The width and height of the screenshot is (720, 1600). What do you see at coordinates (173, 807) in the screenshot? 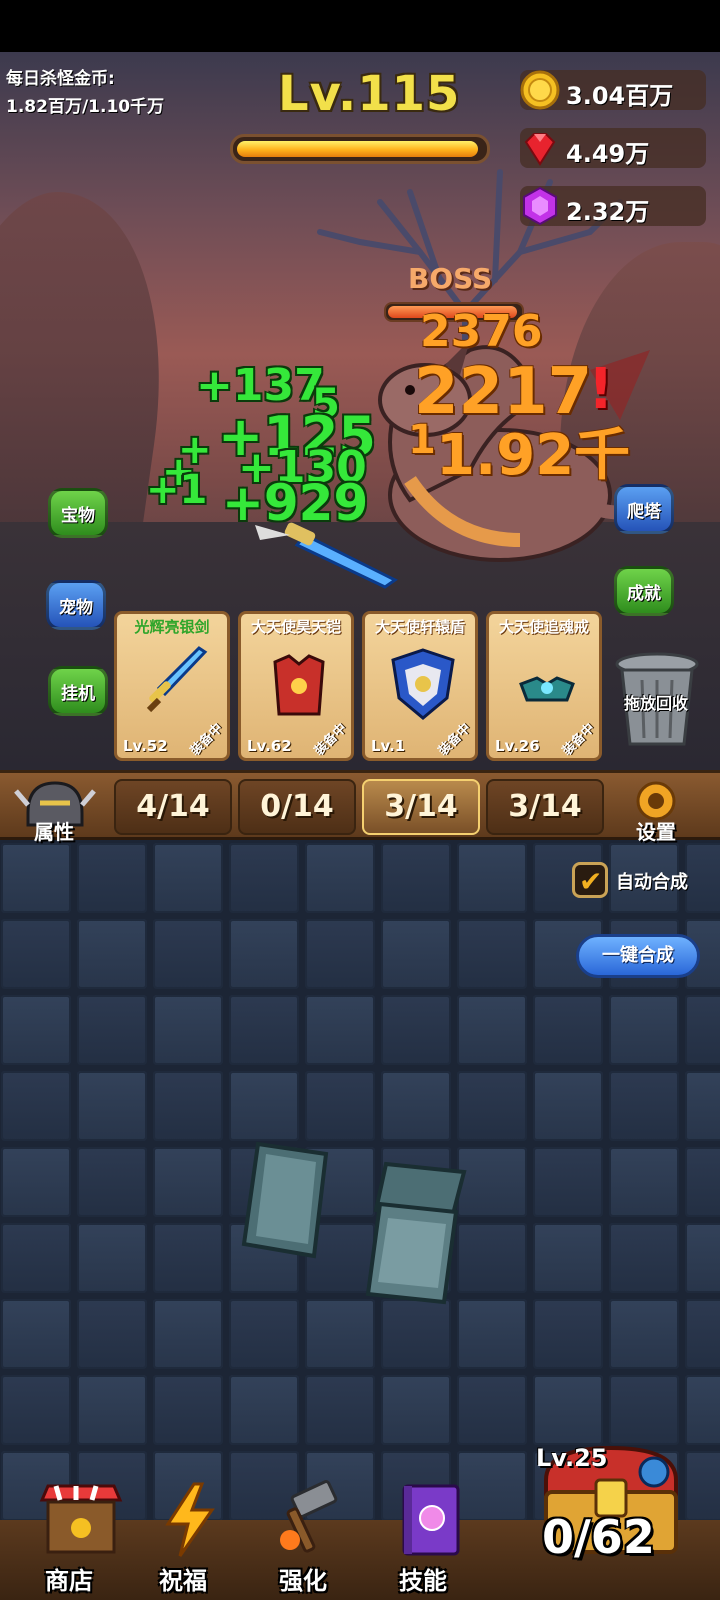
I see `tab-slot-1: 4/14` at bounding box center [173, 807].